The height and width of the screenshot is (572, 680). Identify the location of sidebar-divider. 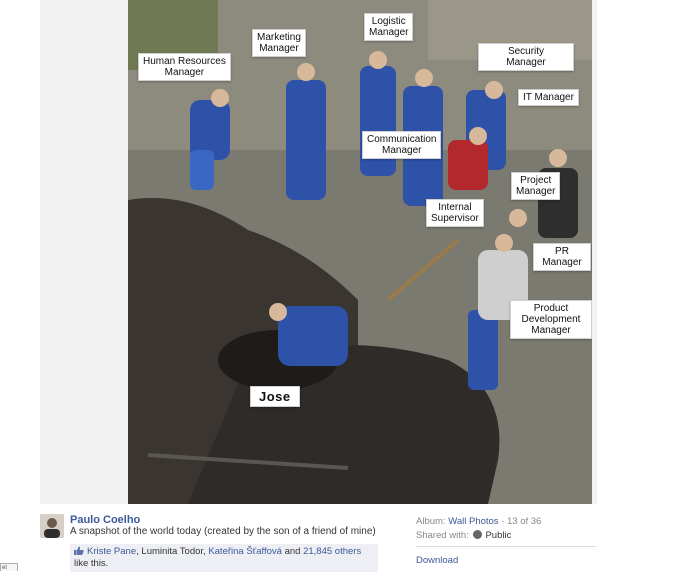
(506, 546).